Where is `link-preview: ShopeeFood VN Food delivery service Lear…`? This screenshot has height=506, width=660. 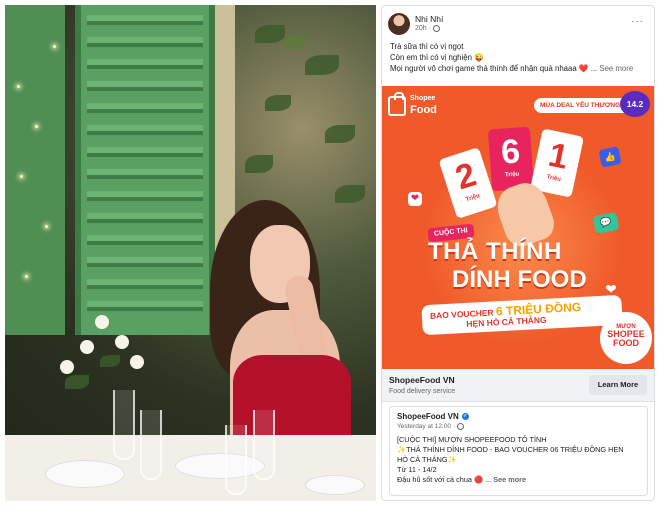 link-preview: ShopeeFood VN Food delivery service Lear… is located at coordinates (518, 385).